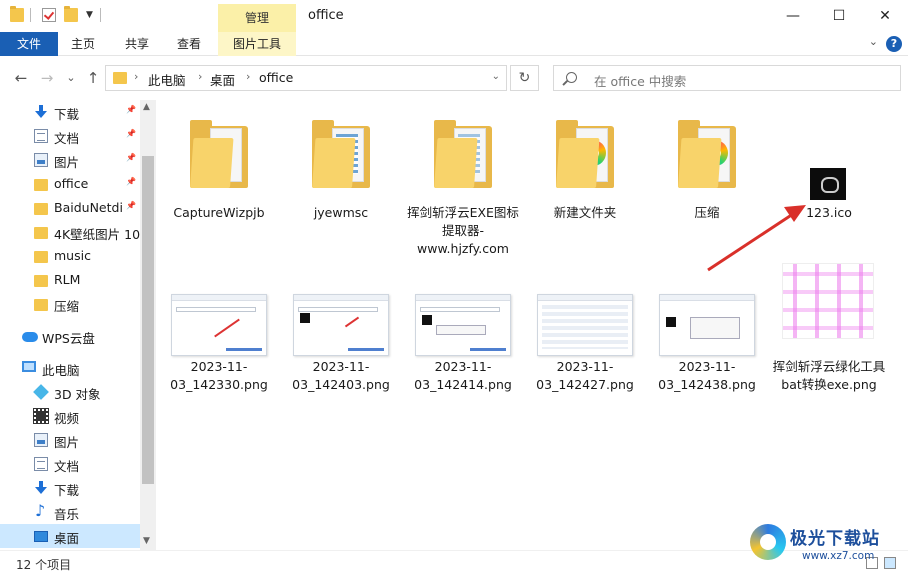 The height and width of the screenshot is (575, 908). Describe the element at coordinates (463, 375) in the screenshot. I see `file-name: 2023-11-03_142414.png` at that location.